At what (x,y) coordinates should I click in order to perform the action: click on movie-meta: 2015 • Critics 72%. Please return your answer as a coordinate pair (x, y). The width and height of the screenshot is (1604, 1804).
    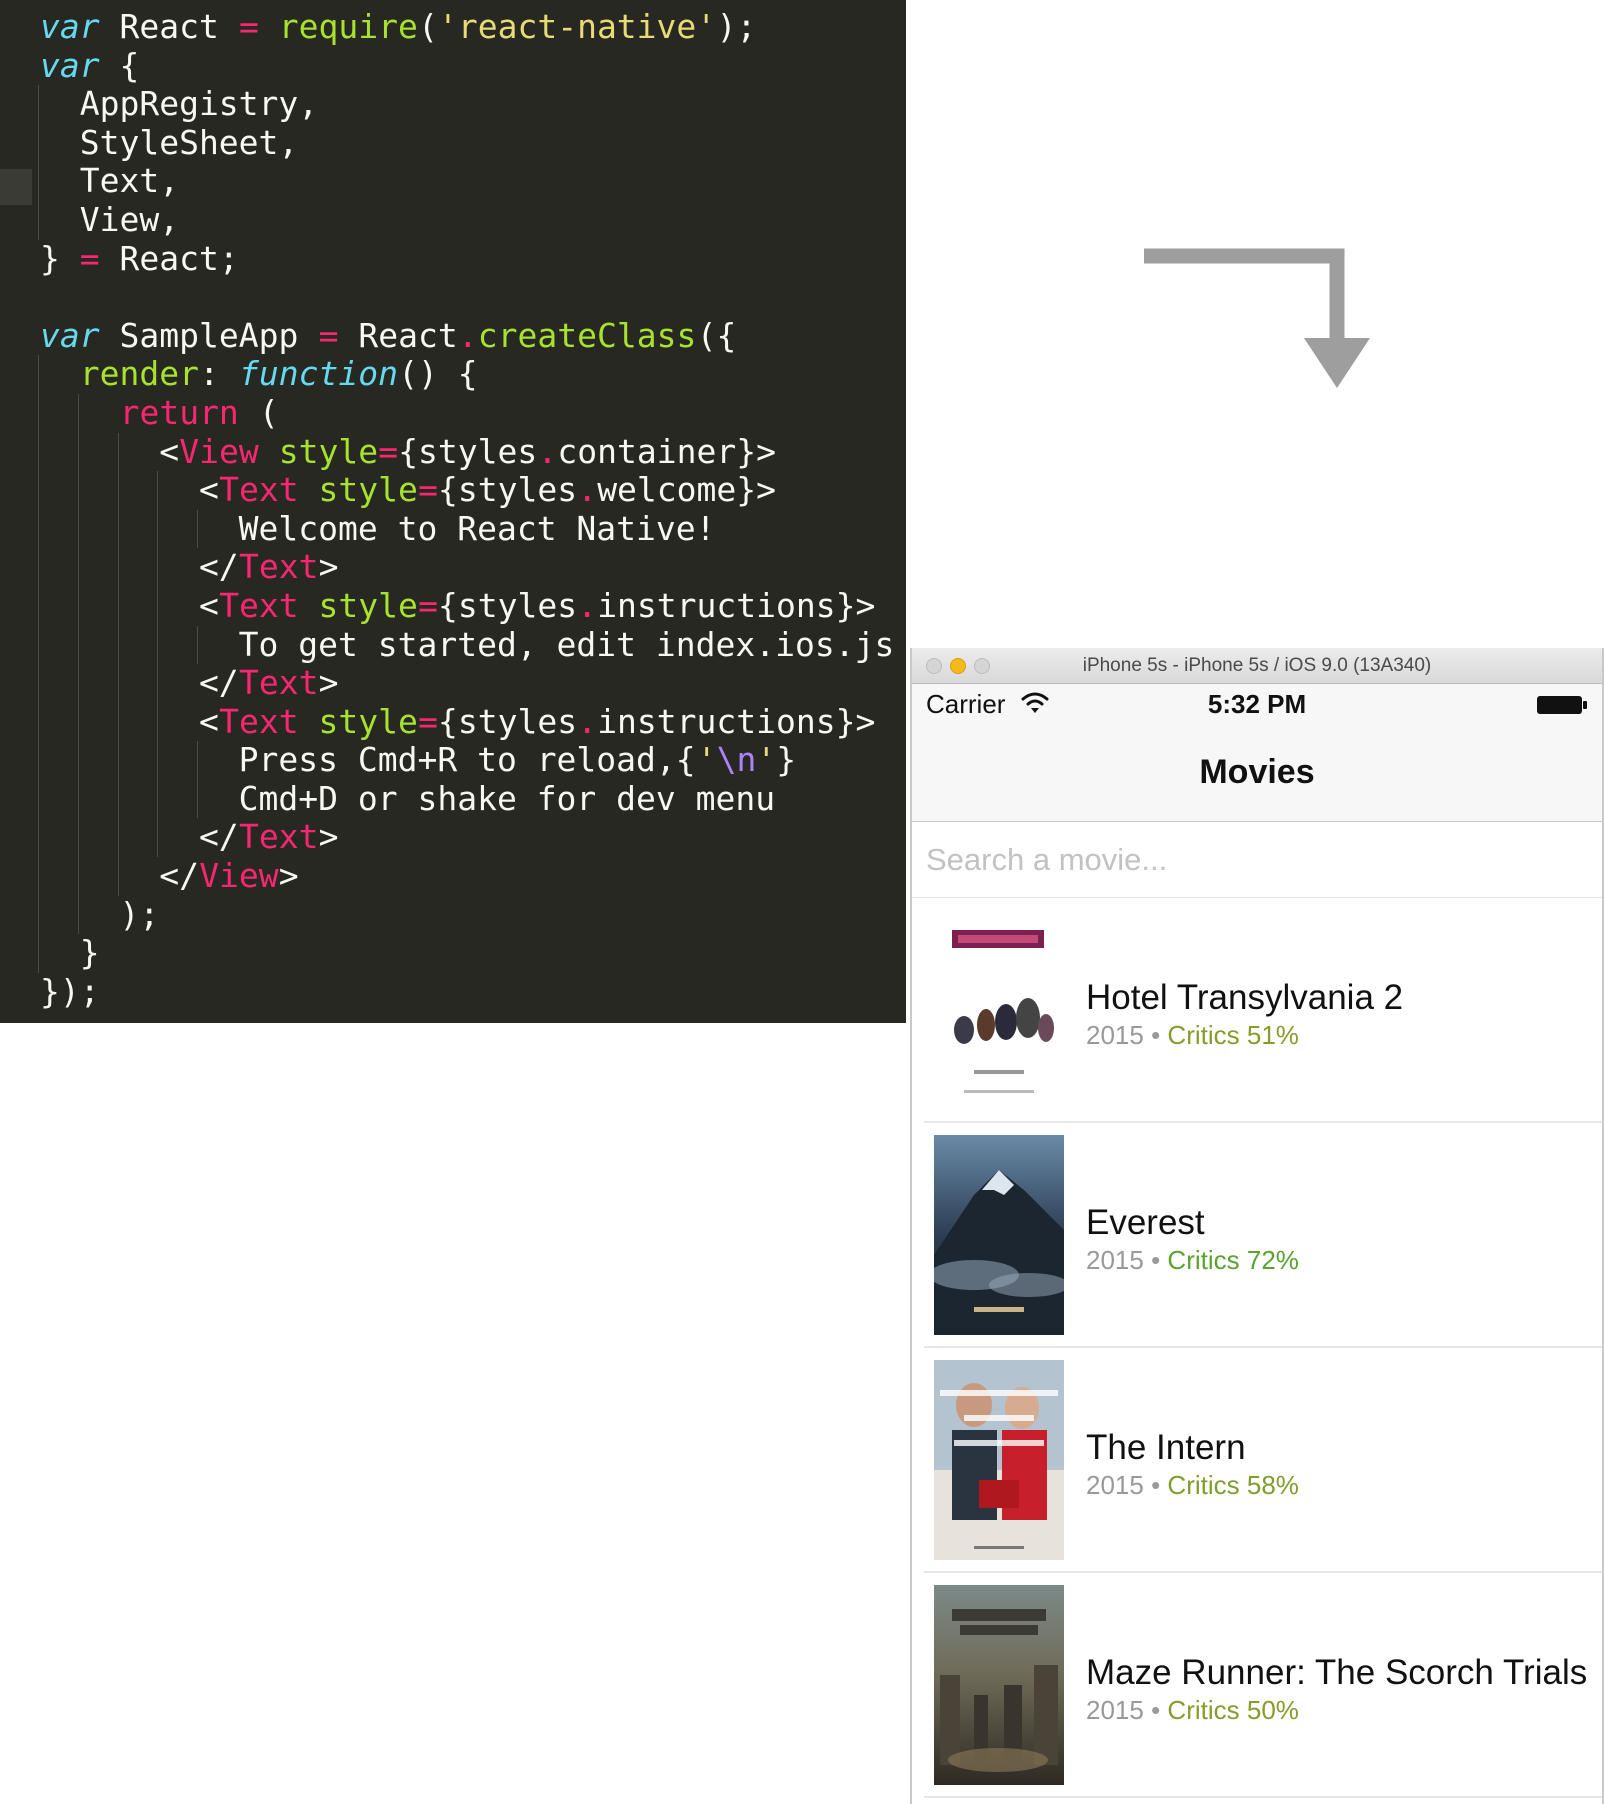
    Looking at the image, I should click on (1192, 1260).